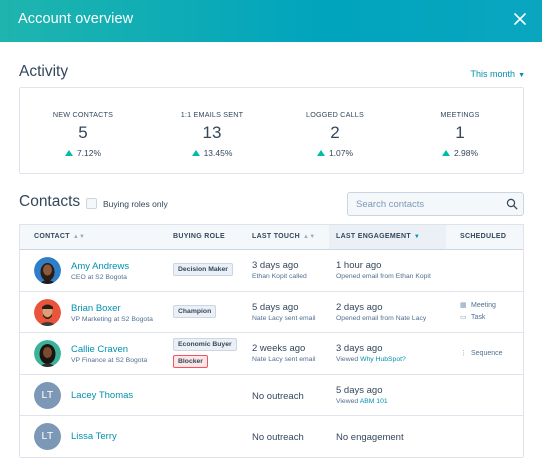 The width and height of the screenshot is (542, 459). I want to click on contact-subtitle: VP Finance at S2 Bogota, so click(109, 360).